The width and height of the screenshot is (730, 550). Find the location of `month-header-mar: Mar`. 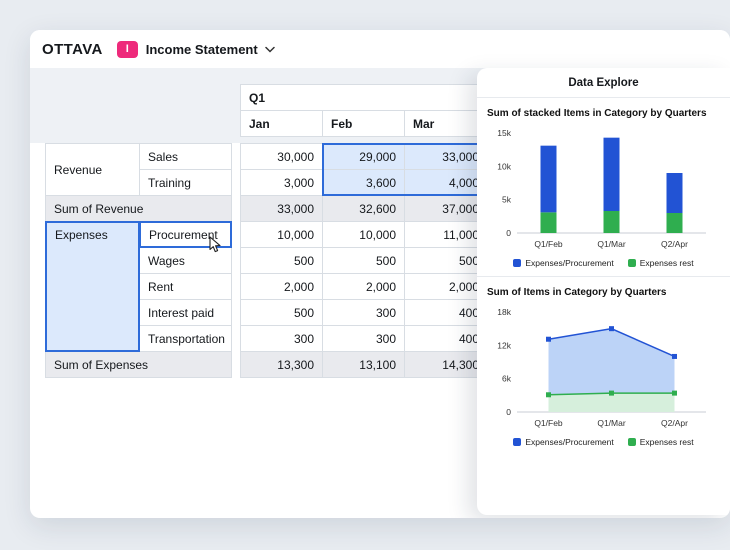

month-header-mar: Mar is located at coordinates (446, 123).